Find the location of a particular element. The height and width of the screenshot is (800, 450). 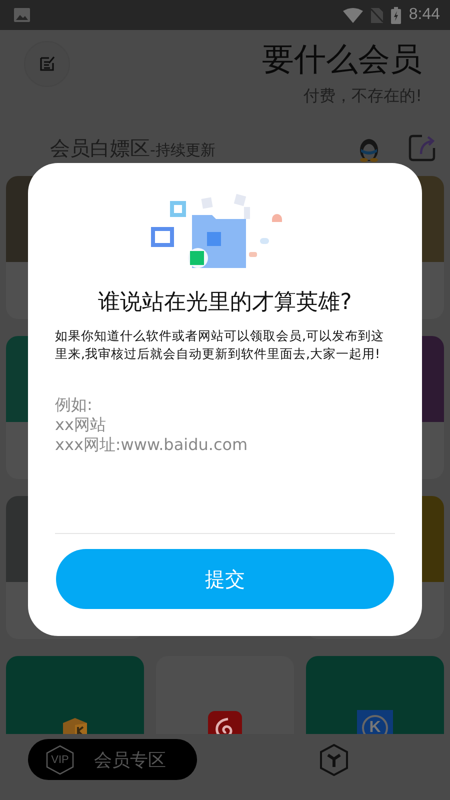

app-logo-icon: K is located at coordinates (375, 722).